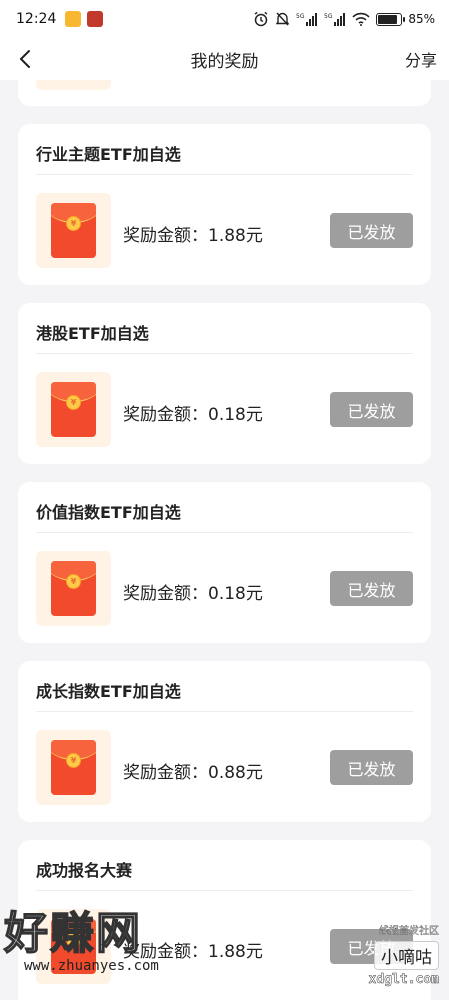 The image size is (449, 1000). I want to click on nav-bar: 我的奖励 分享, so click(224, 59).